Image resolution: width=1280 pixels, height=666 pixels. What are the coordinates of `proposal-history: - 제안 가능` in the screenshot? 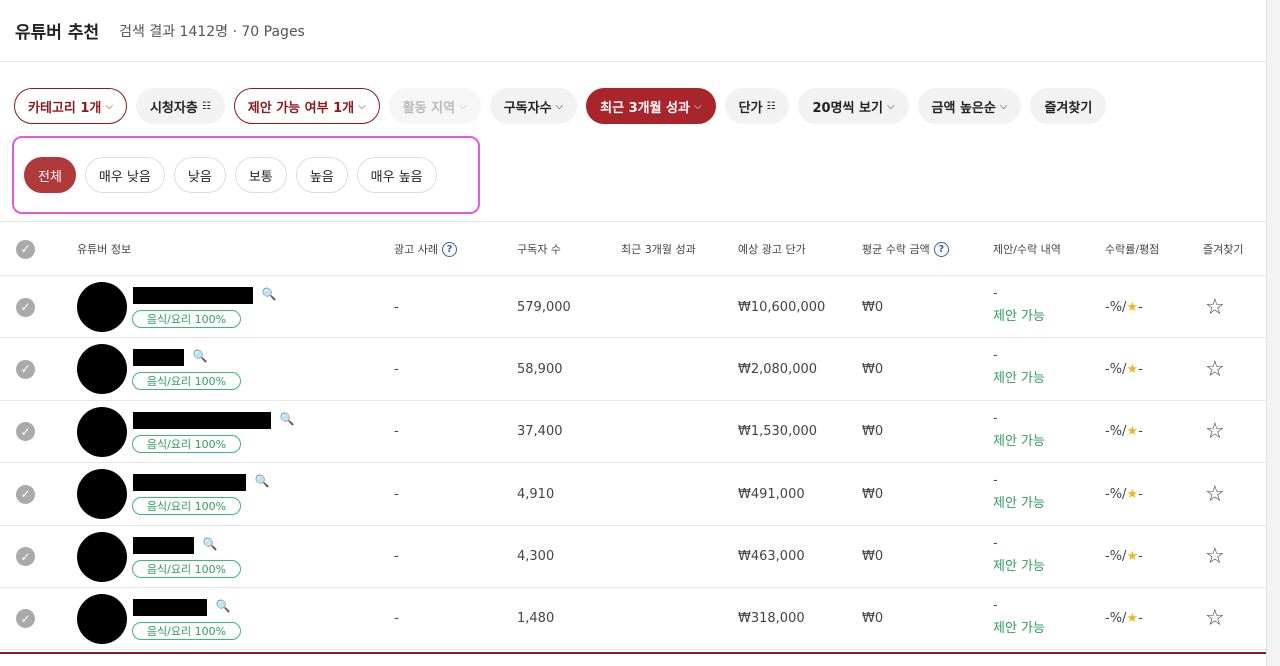 It's located at (1019, 617).